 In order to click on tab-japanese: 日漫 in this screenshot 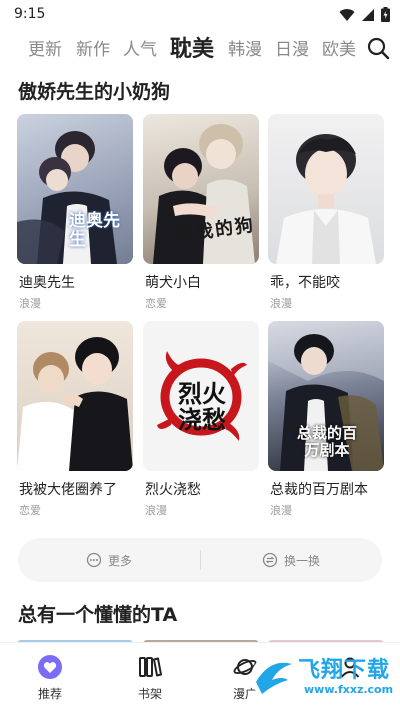, I will do `click(292, 47)`.